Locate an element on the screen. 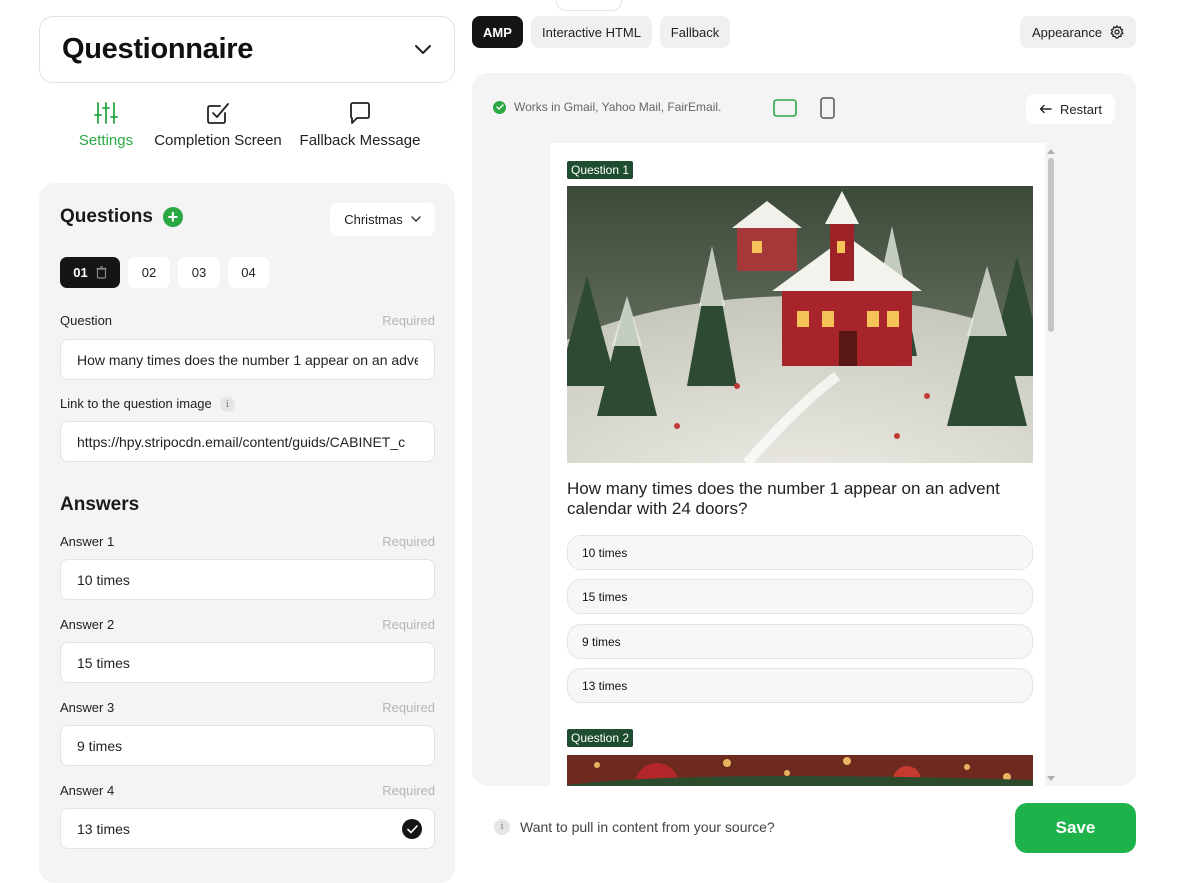  tab-settings-label: Settings is located at coordinates (106, 140).